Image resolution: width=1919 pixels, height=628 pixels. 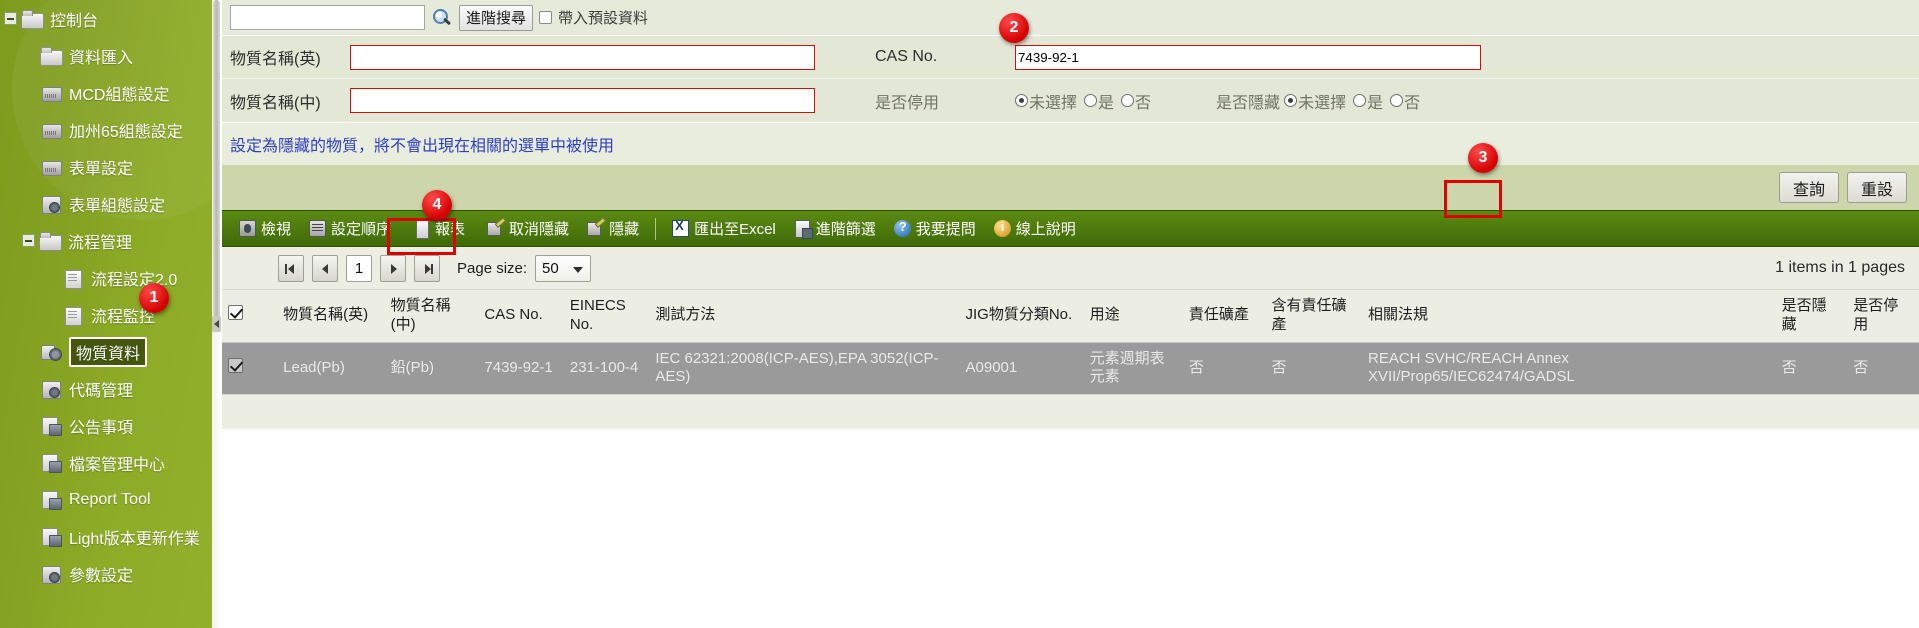 I want to click on sidebar-item-process-monitor: 流程監控, so click(x=106, y=314).